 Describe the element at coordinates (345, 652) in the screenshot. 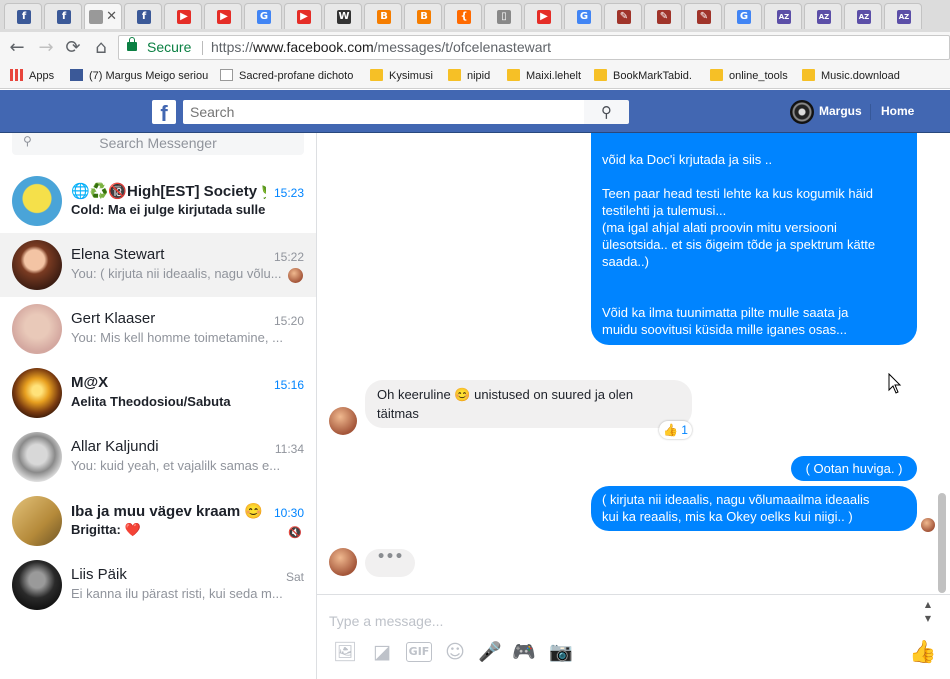

I see `photo-icon: 🖼` at that location.